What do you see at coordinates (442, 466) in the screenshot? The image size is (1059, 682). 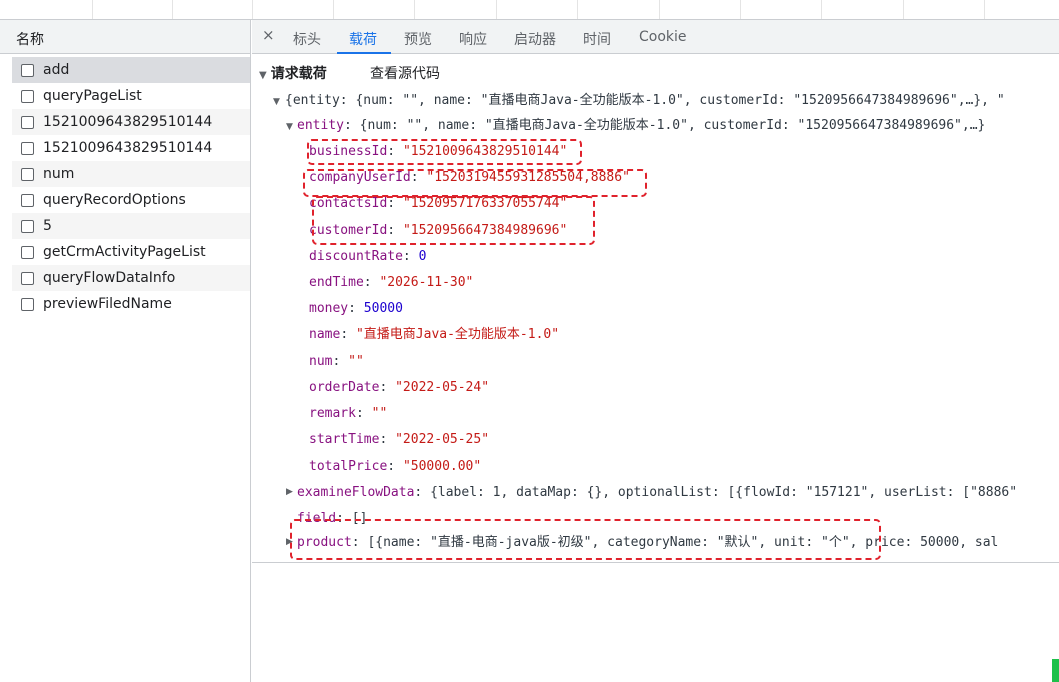 I see `field-value: "50000.00"` at bounding box center [442, 466].